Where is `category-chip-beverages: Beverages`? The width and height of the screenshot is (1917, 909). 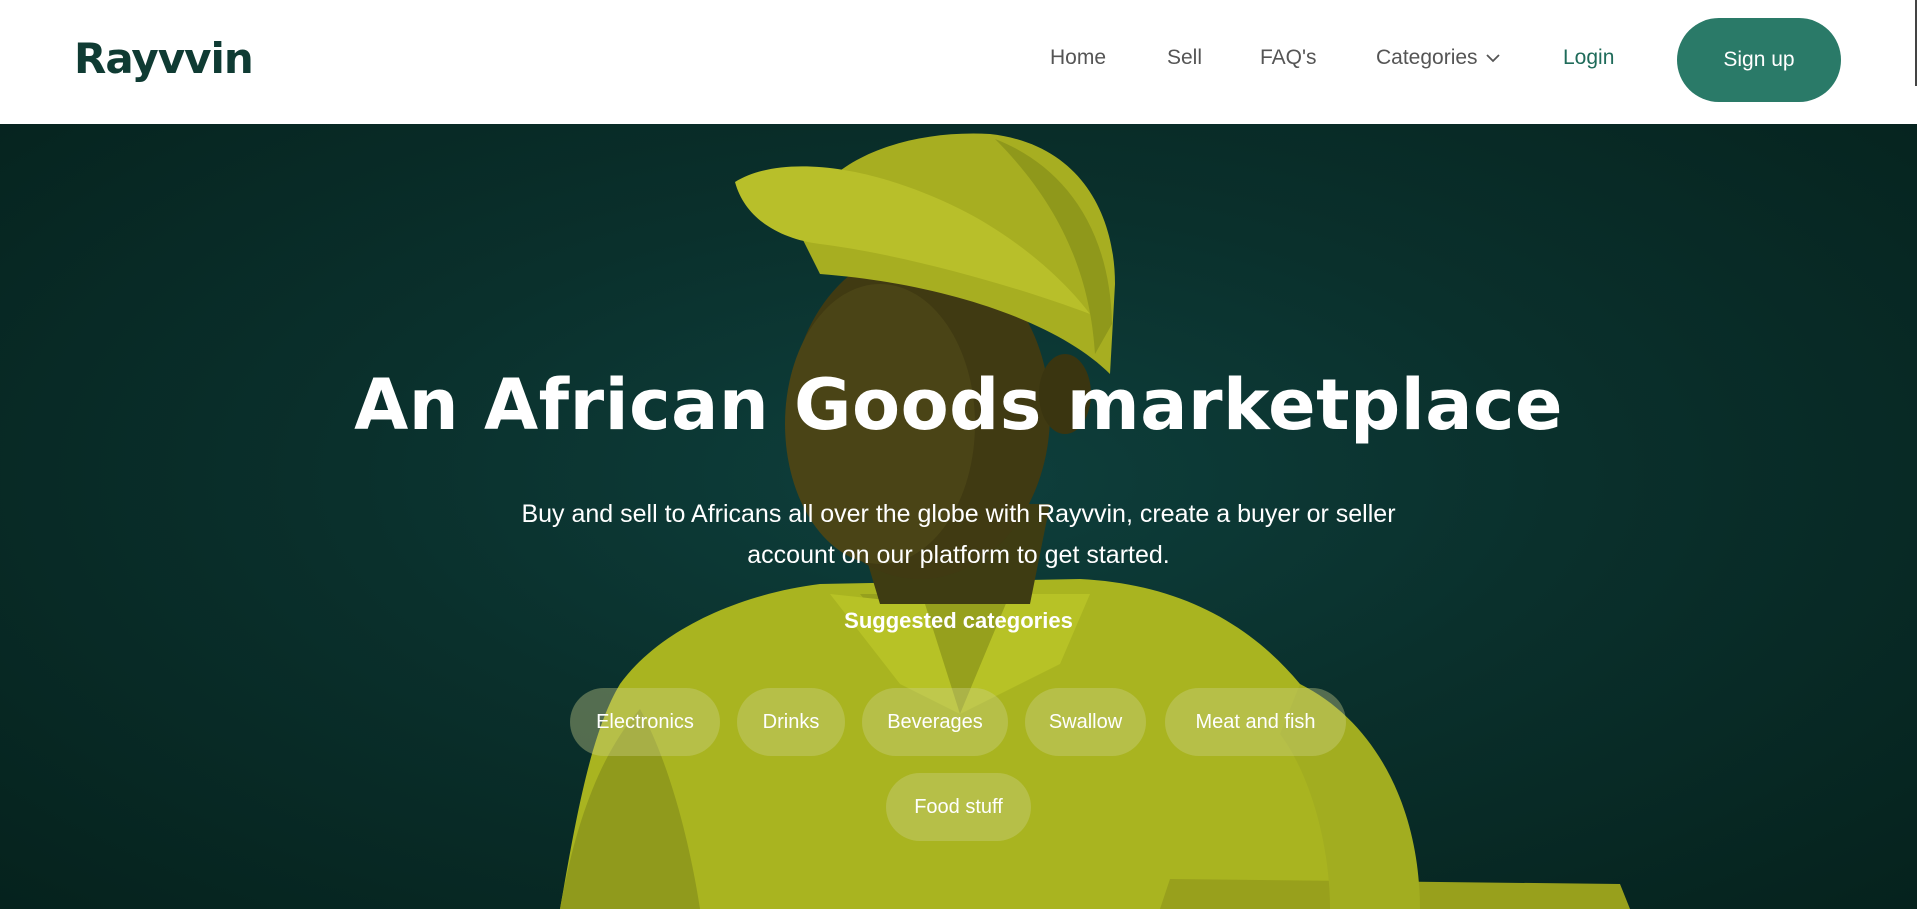 category-chip-beverages: Beverages is located at coordinates (935, 722).